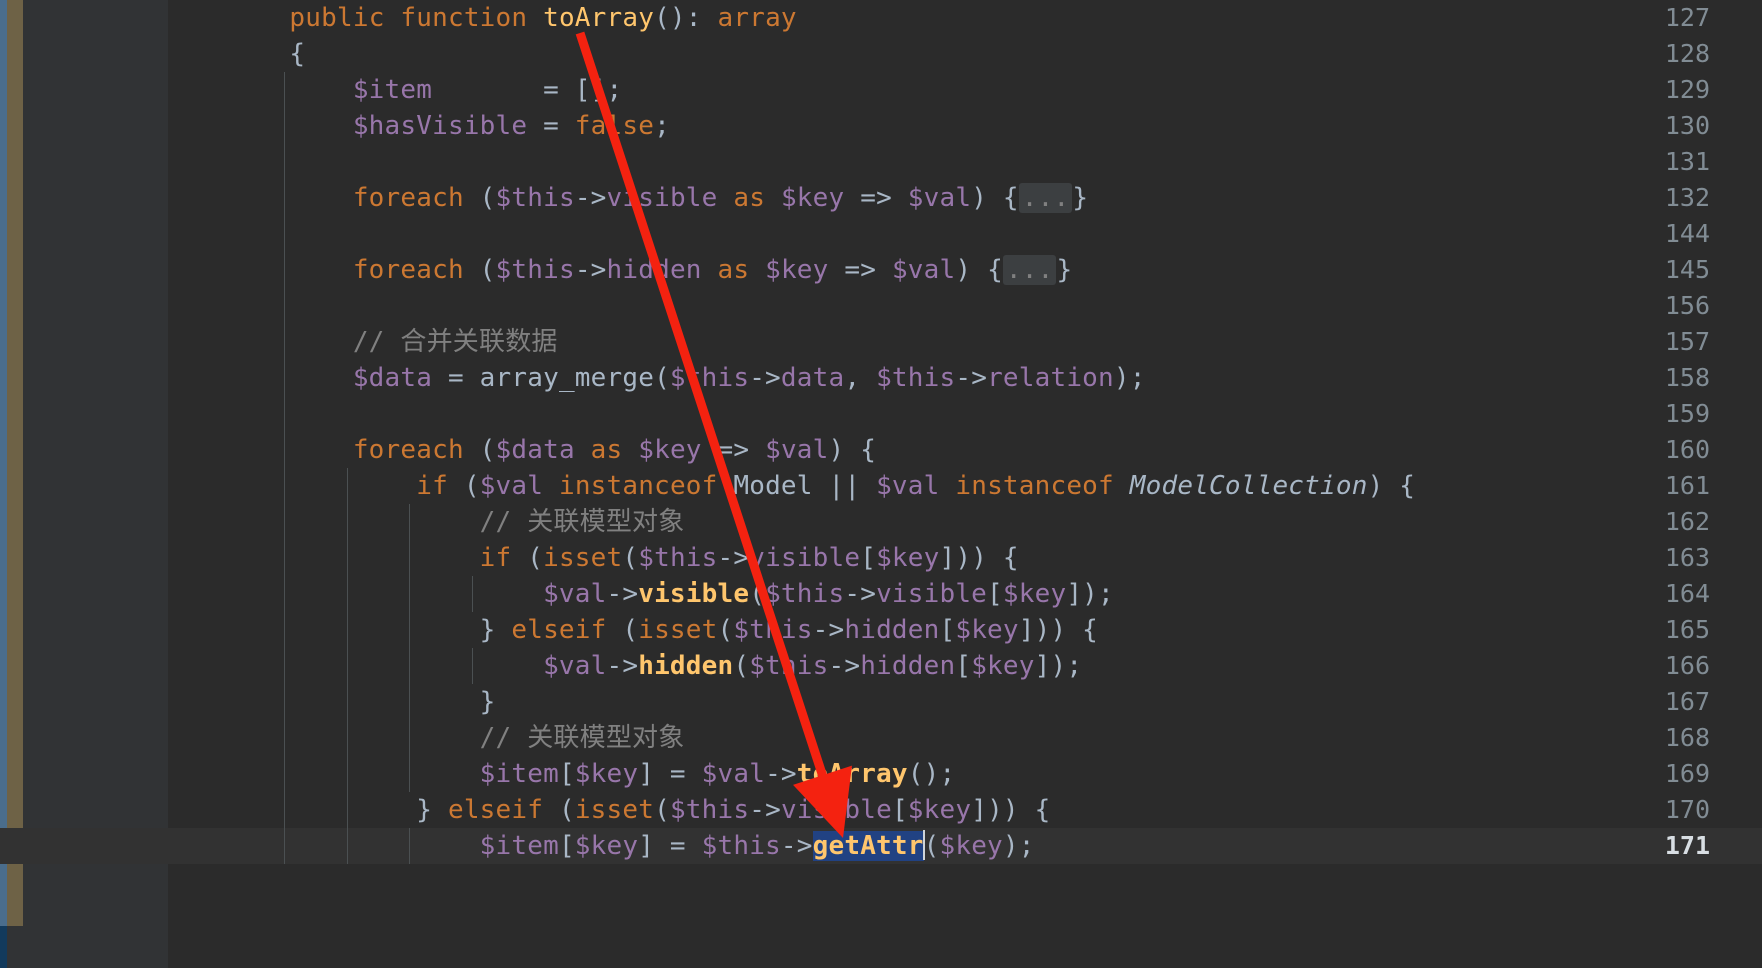 This screenshot has width=1762, height=968. I want to click on code-line-text: $item[$key] = $val->toArray();, so click(561, 774).